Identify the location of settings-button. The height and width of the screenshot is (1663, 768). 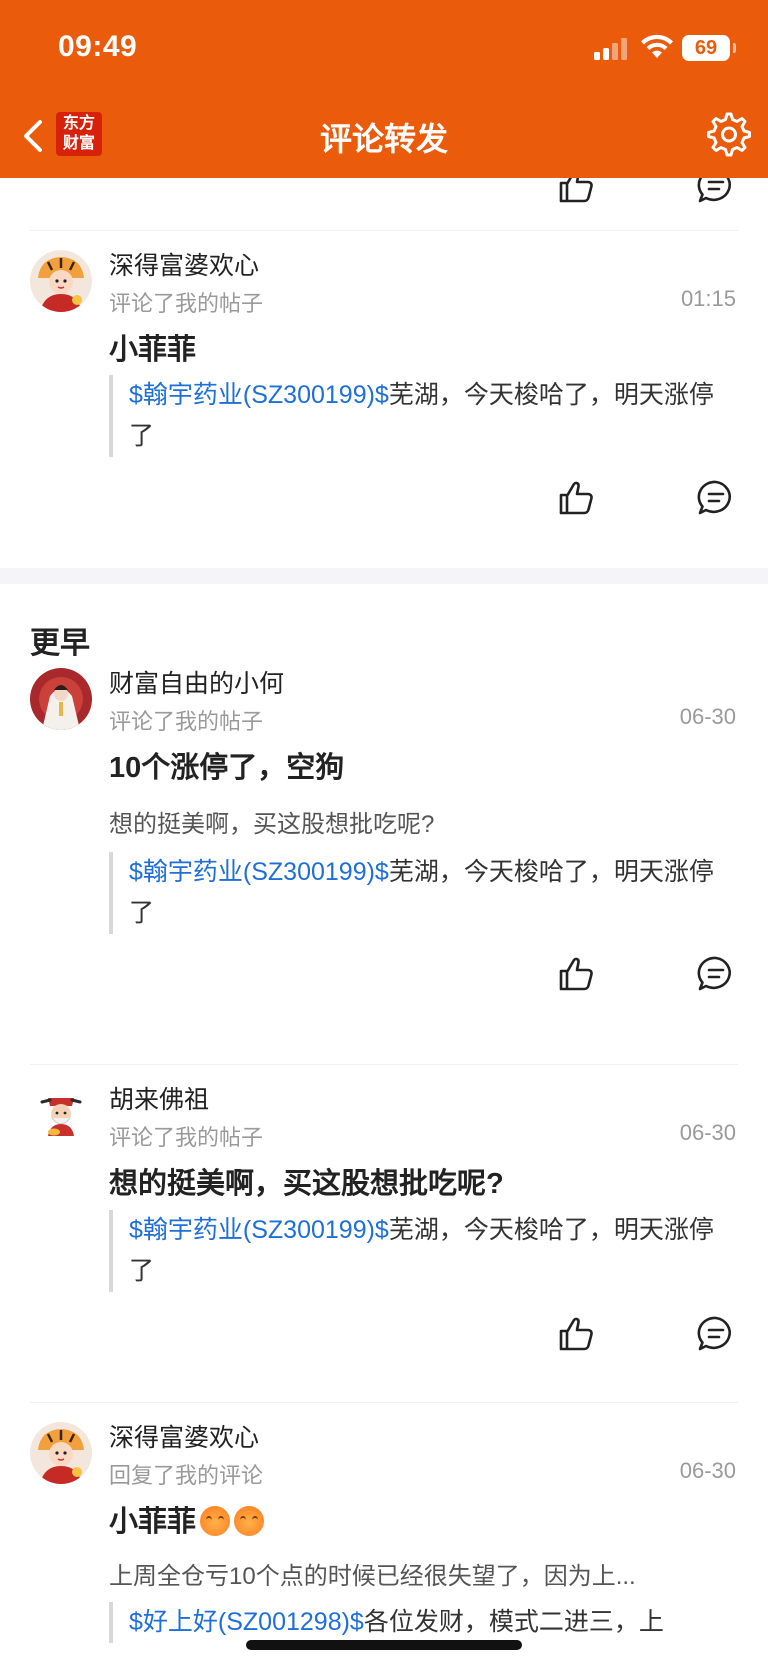
(729, 135).